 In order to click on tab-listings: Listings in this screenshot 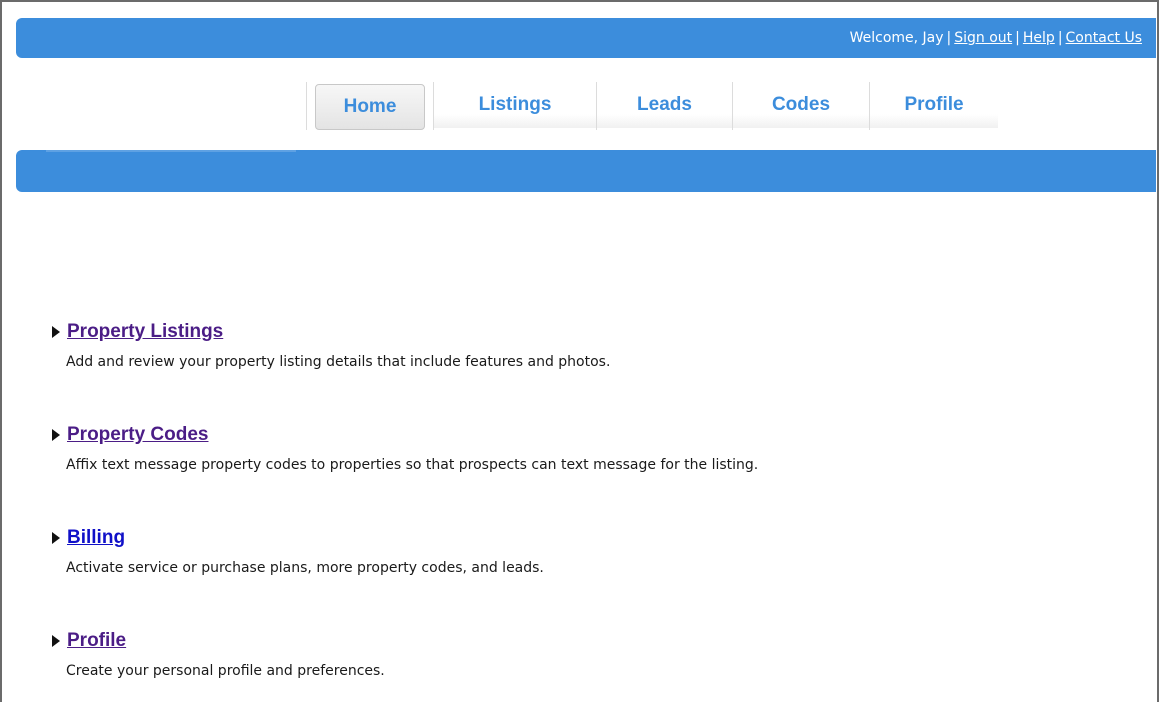, I will do `click(515, 105)`.